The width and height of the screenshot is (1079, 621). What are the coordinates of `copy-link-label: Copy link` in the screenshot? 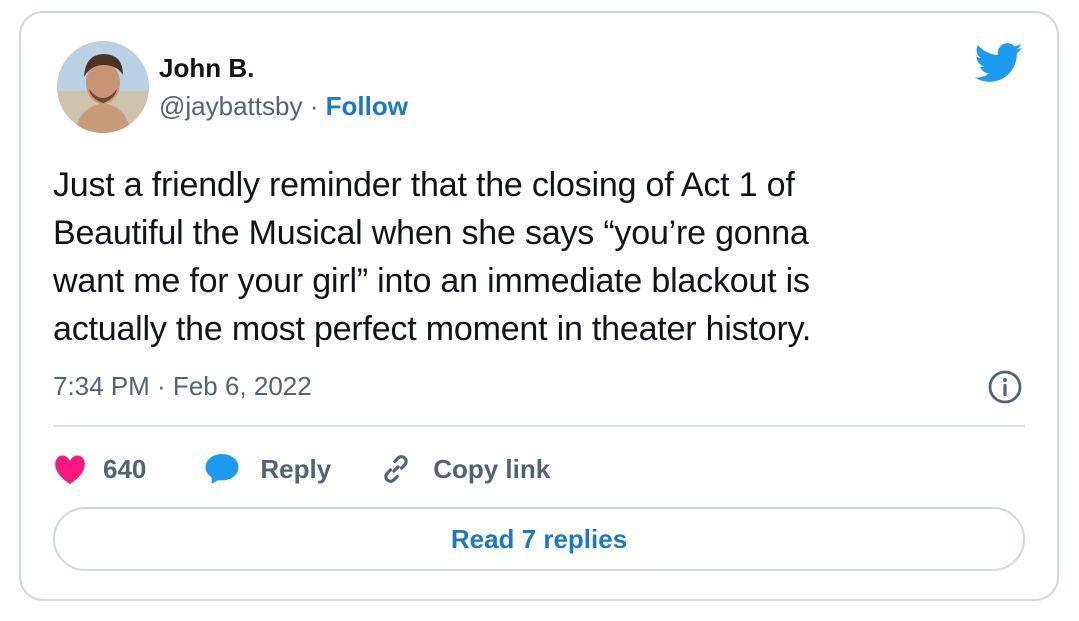 It's located at (492, 468).